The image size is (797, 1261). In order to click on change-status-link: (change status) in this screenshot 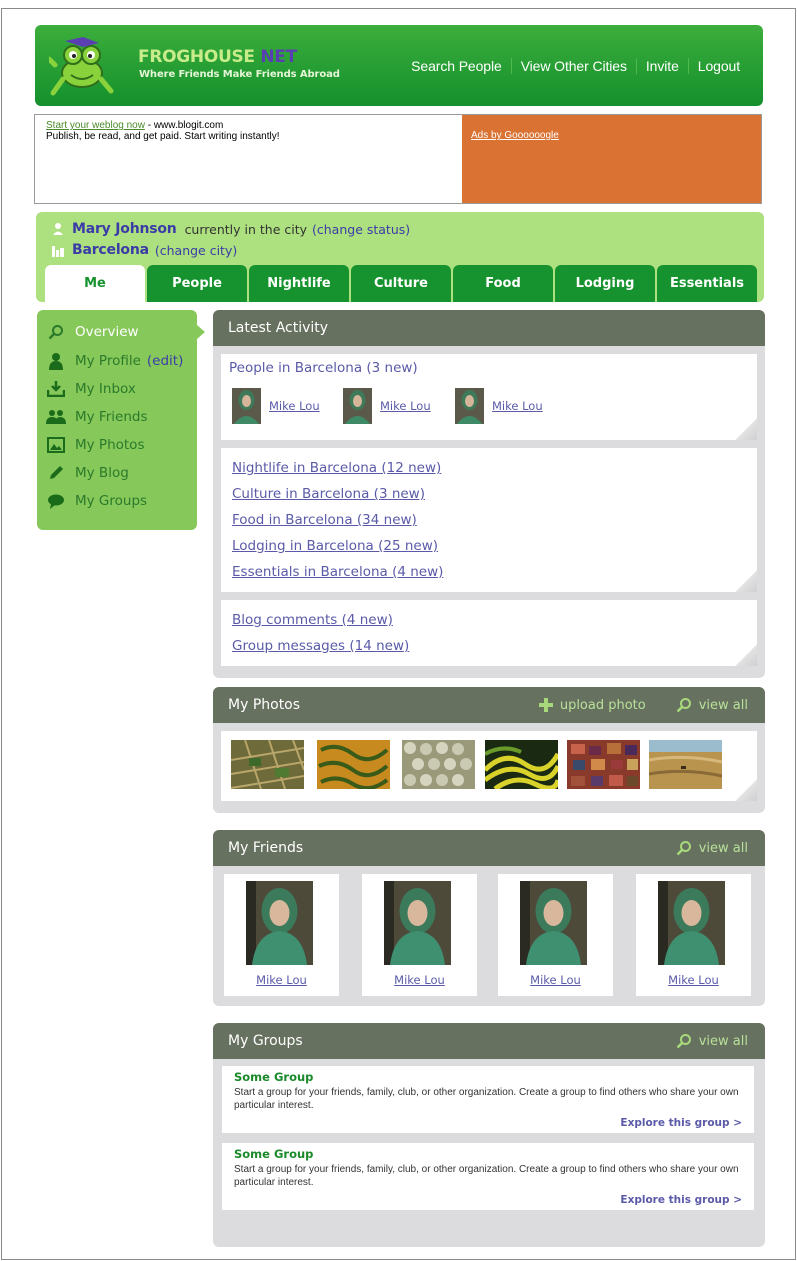, I will do `click(361, 229)`.